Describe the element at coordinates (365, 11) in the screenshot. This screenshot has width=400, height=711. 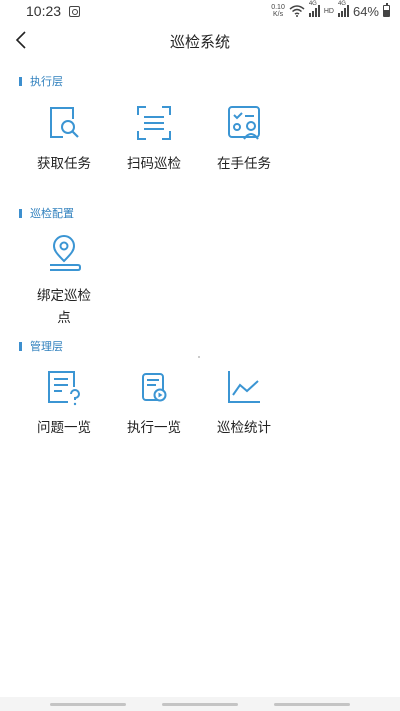
I see `battery-percent: 64%` at that location.